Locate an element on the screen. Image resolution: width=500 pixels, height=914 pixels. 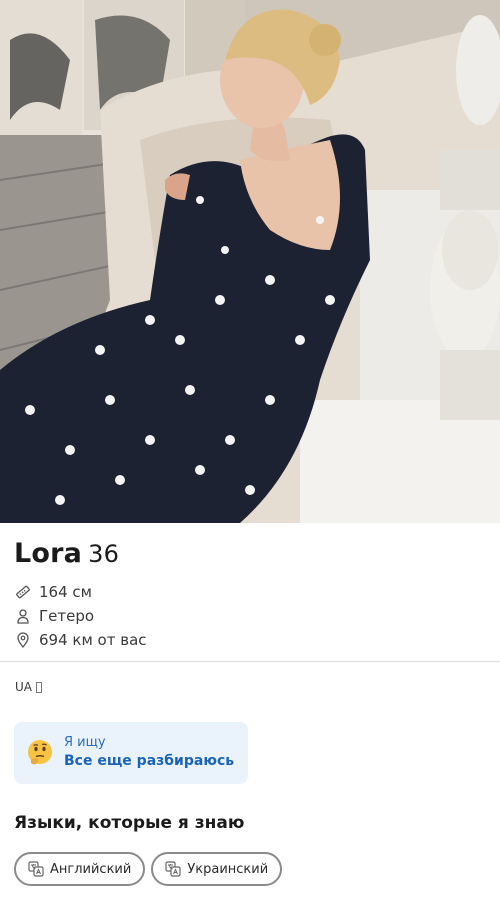
person-icon is located at coordinates (23, 616).